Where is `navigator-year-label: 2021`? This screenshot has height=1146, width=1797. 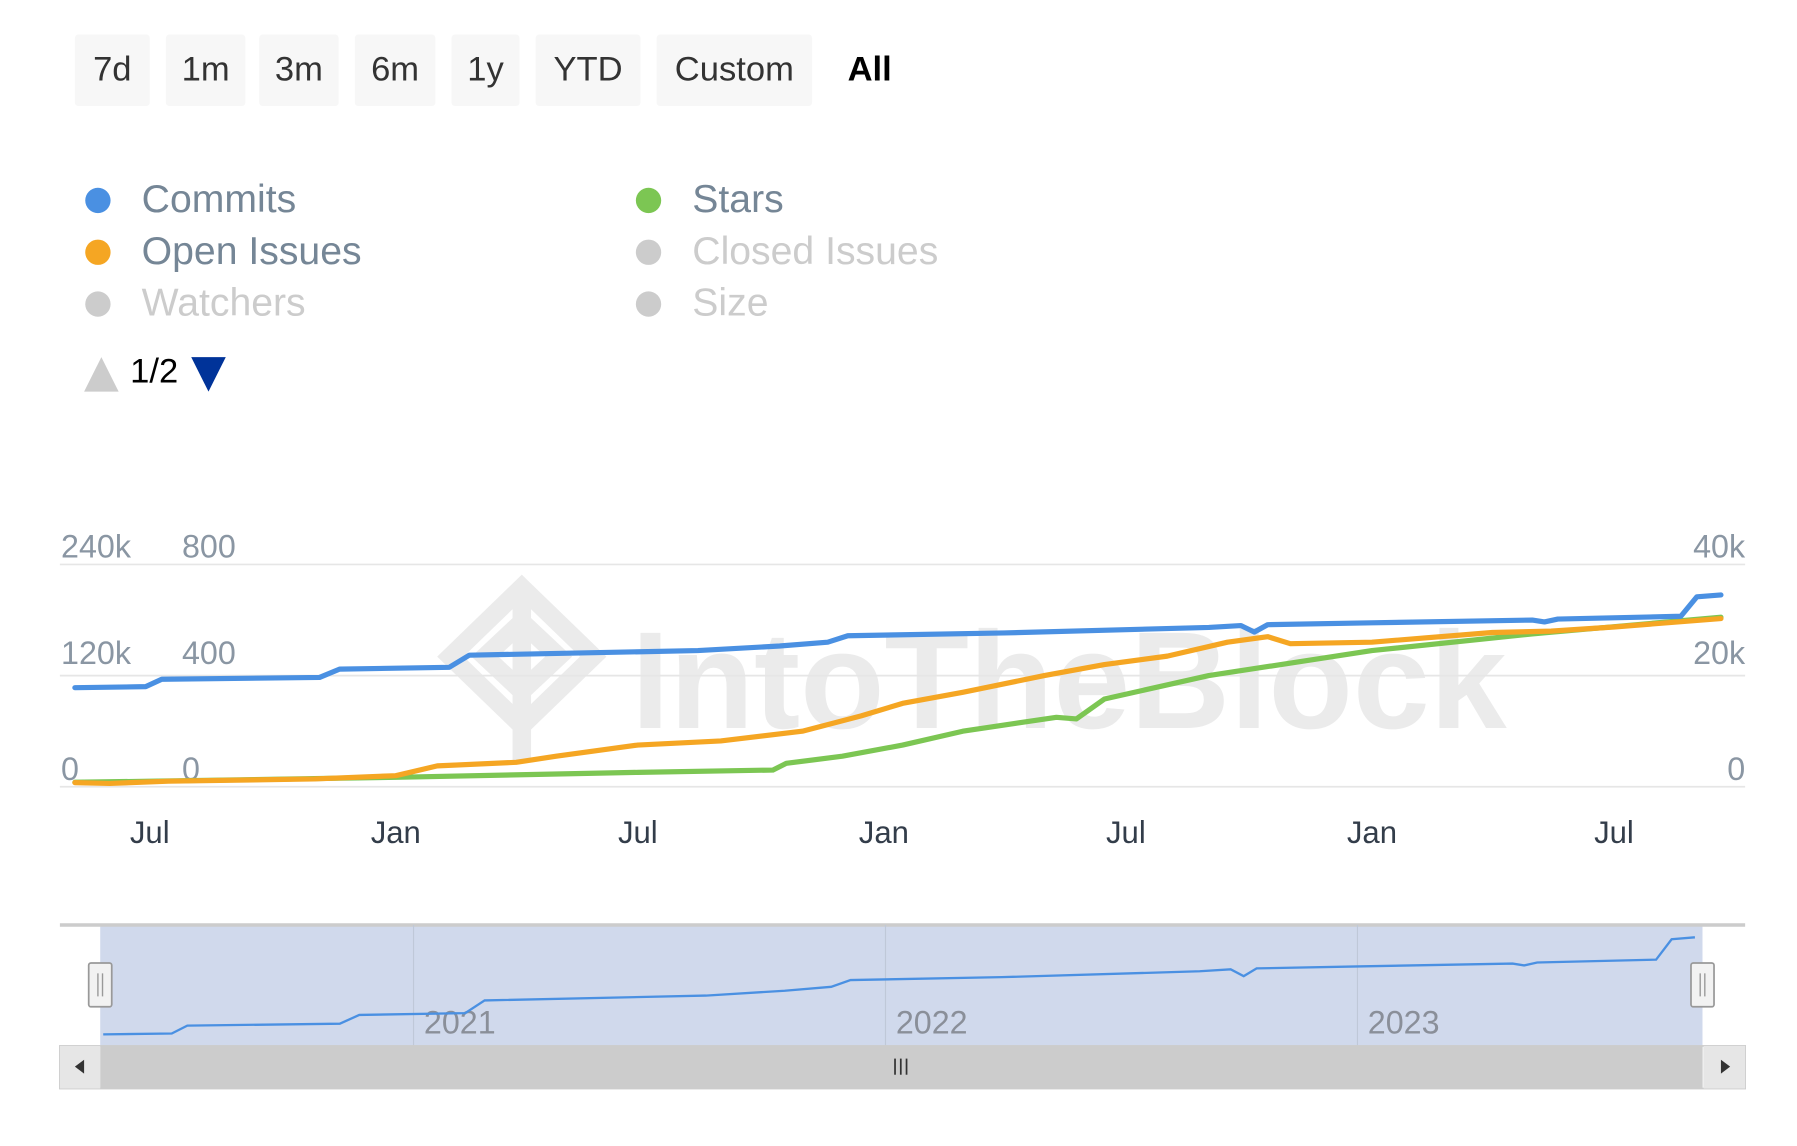
navigator-year-label: 2021 is located at coordinates (460, 1022).